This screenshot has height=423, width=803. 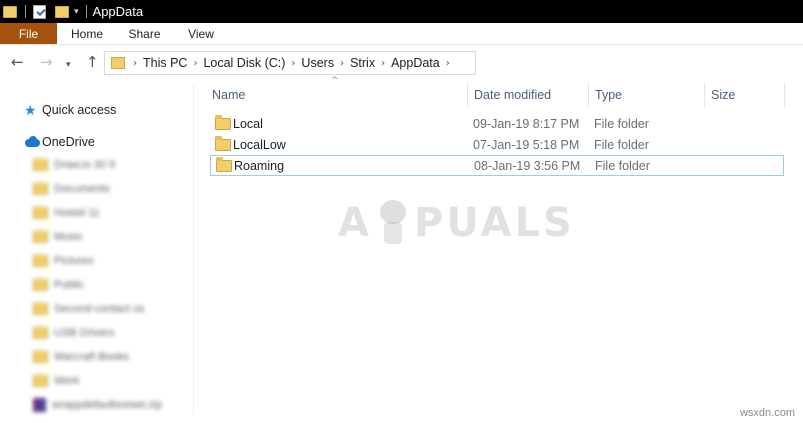 I want to click on sidebar-item: Public, so click(x=58, y=285).